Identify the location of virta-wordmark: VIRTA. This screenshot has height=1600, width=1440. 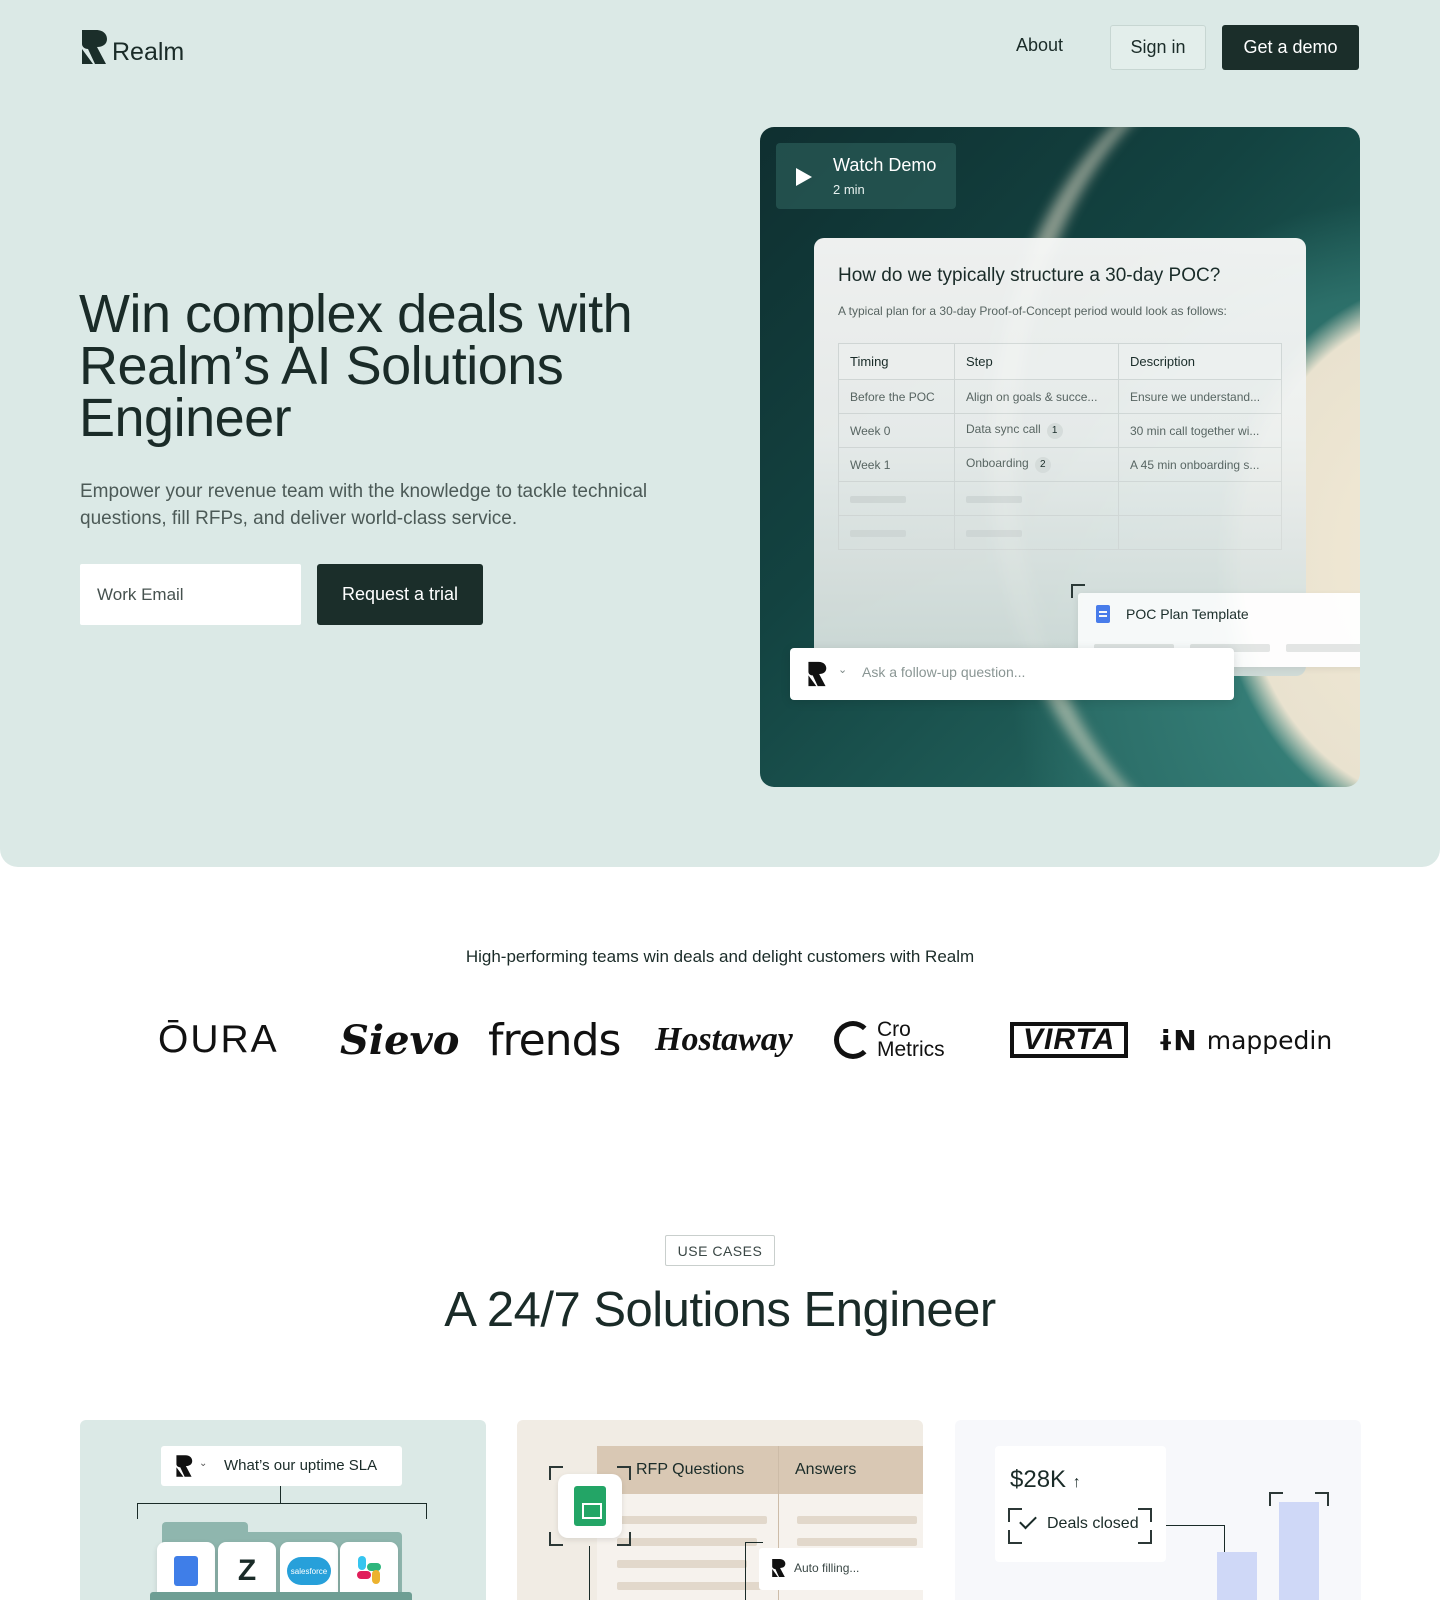
(1069, 1040).